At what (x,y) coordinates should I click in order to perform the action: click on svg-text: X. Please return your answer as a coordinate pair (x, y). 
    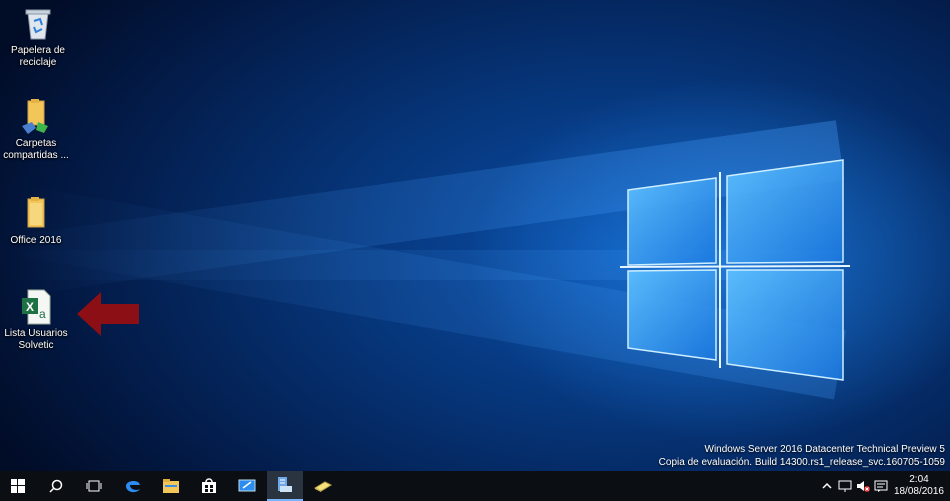
    Looking at the image, I should click on (30, 307).